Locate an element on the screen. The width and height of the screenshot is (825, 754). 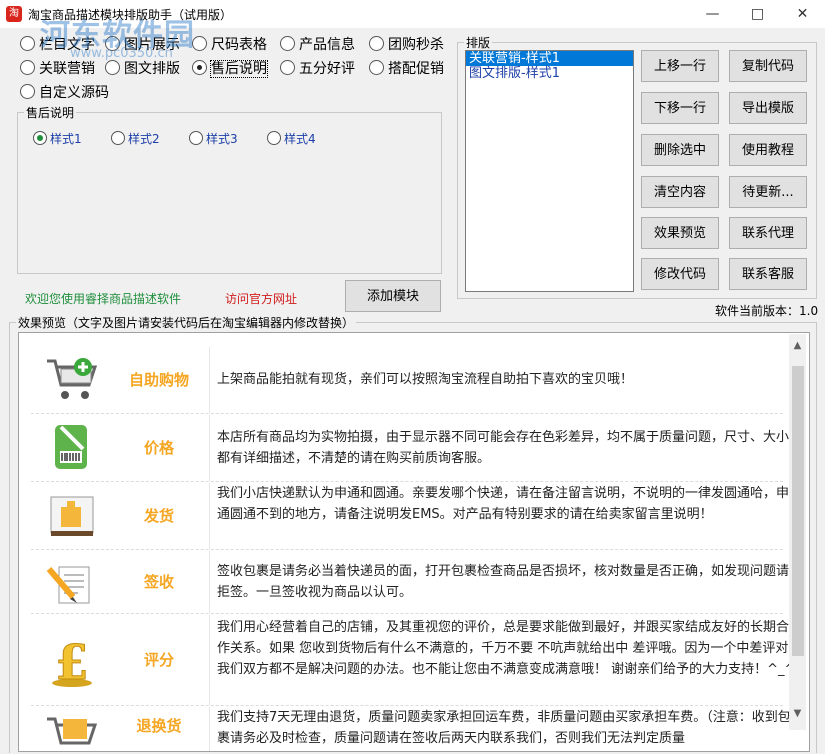
preview-legend: 效果预览（文字及图片请安装代码后在淘宝编辑器内修改替换） is located at coordinates (186, 322).